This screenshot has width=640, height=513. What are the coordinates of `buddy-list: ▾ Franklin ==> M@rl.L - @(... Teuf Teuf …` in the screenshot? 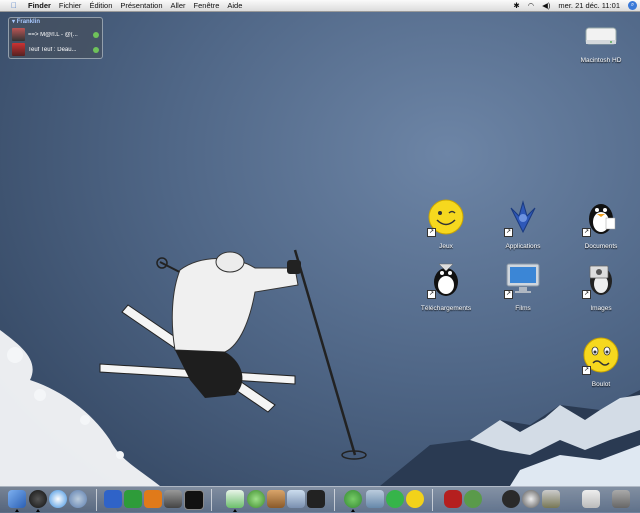 It's located at (55, 38).